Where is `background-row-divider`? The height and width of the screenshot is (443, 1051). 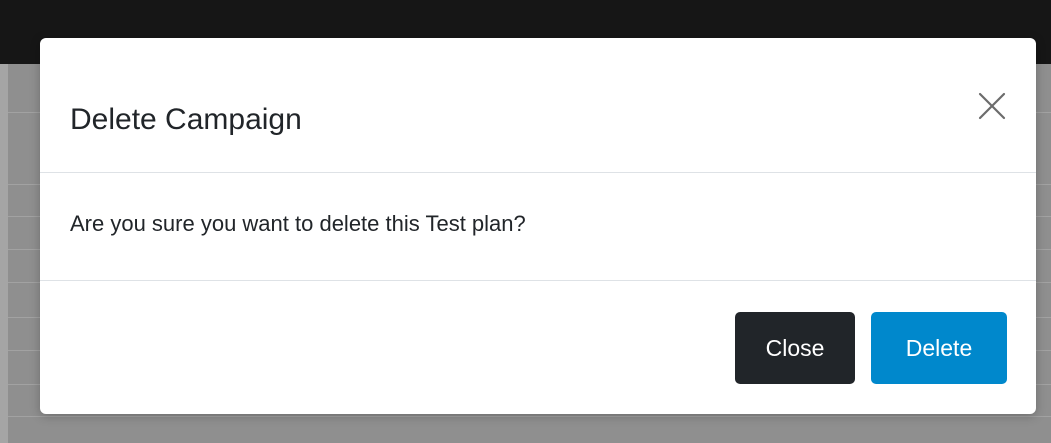 background-row-divider is located at coordinates (525, 416).